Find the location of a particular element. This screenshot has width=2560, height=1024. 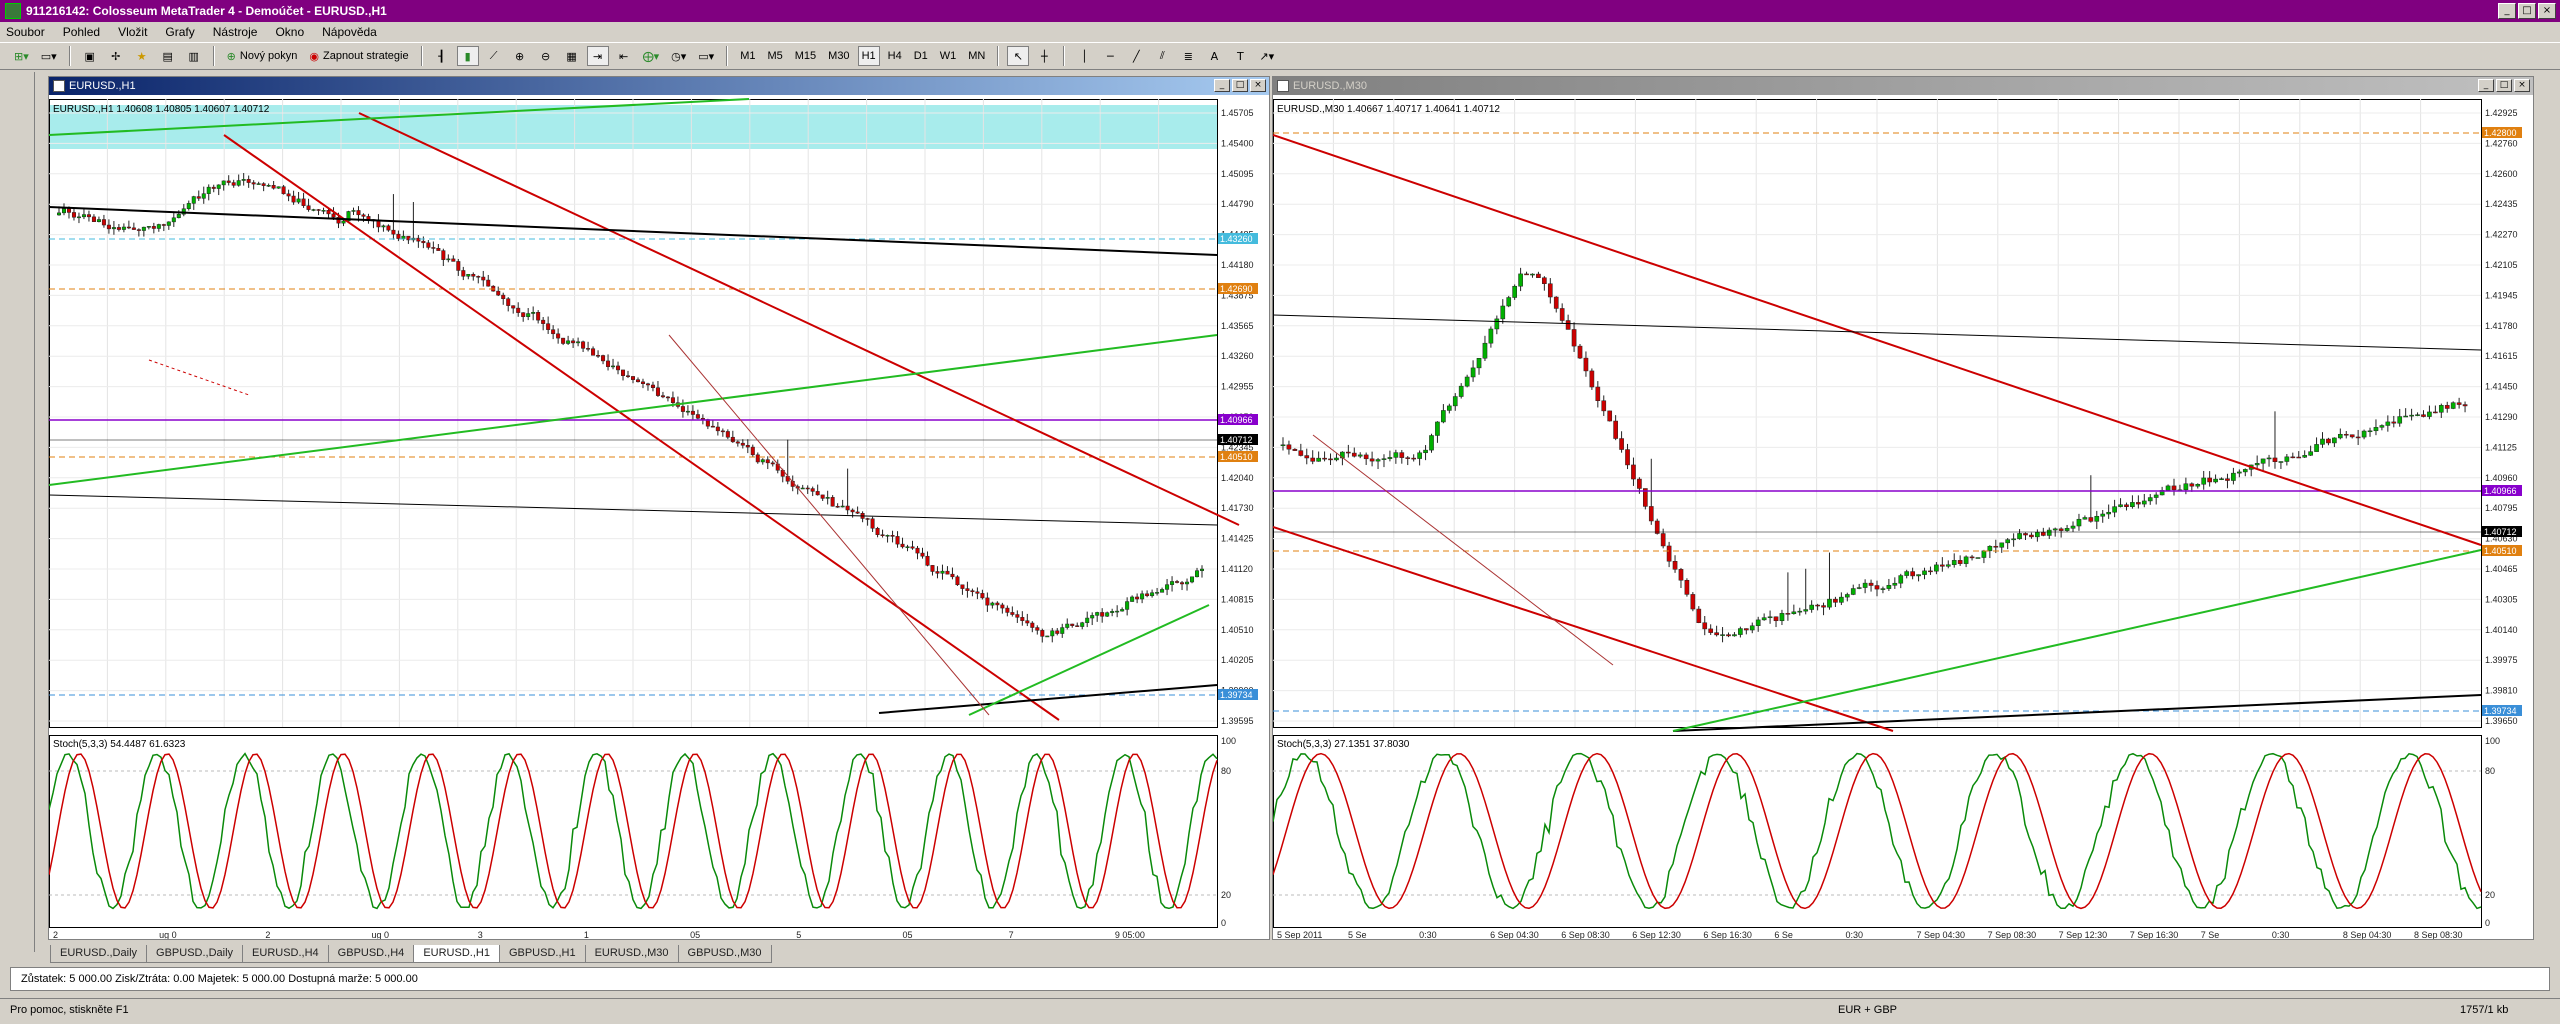

market-watch-icon: ▣ is located at coordinates (90, 56).